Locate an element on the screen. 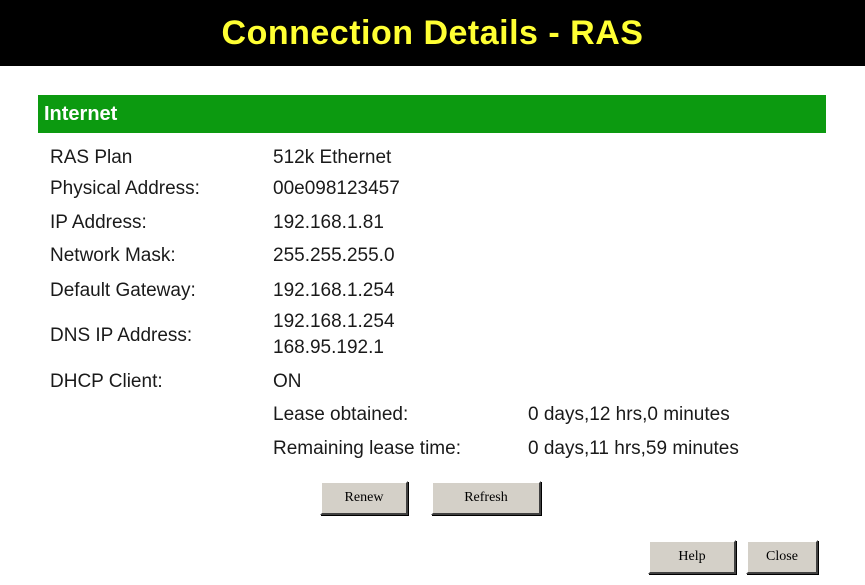 Image resolution: width=865 pixels, height=585 pixels. close-button: Close is located at coordinates (782, 557).